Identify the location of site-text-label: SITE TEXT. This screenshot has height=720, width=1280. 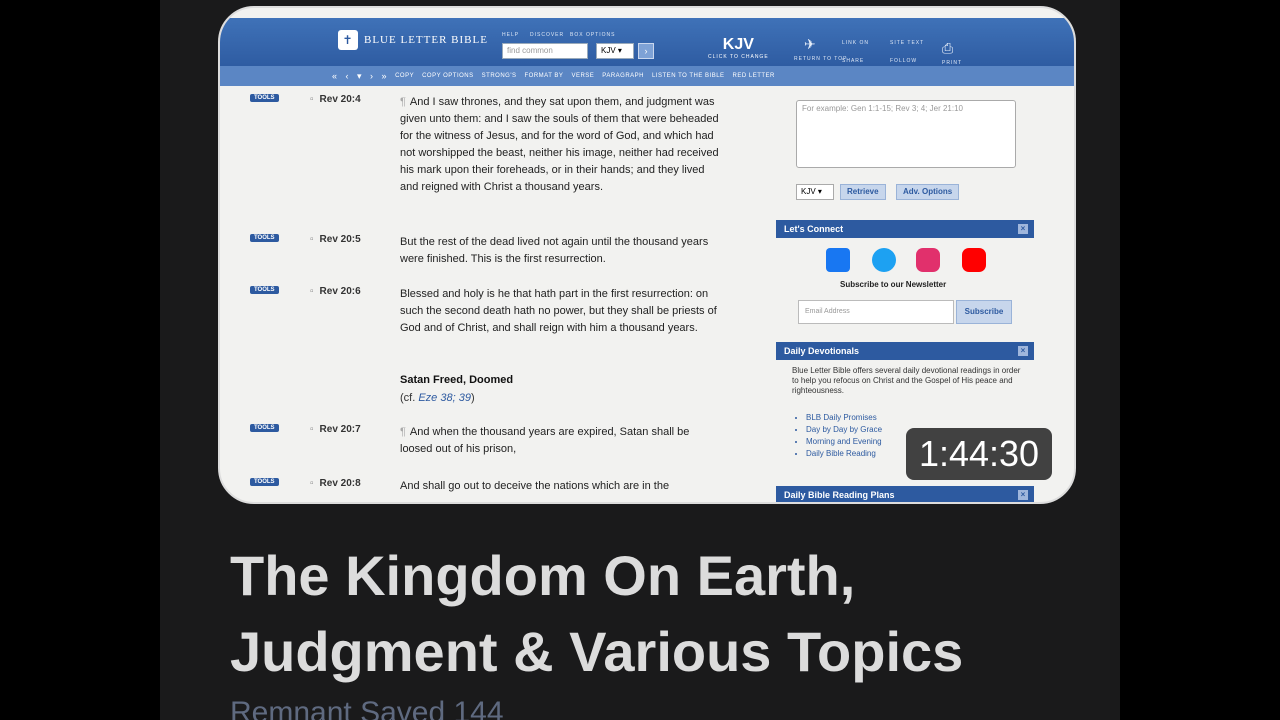
(907, 43).